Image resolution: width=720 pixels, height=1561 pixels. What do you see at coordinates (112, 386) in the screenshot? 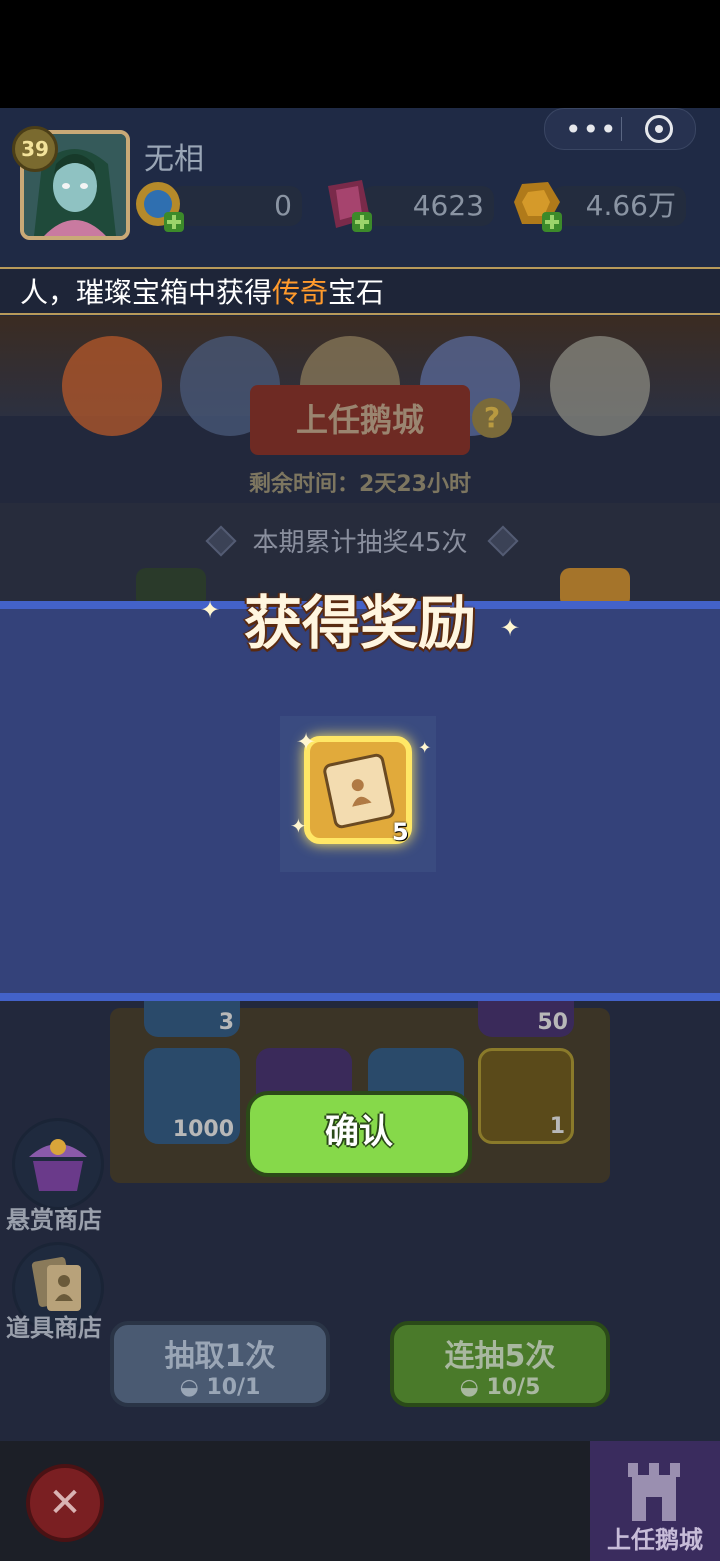
I see `hero-fire-icon` at bounding box center [112, 386].